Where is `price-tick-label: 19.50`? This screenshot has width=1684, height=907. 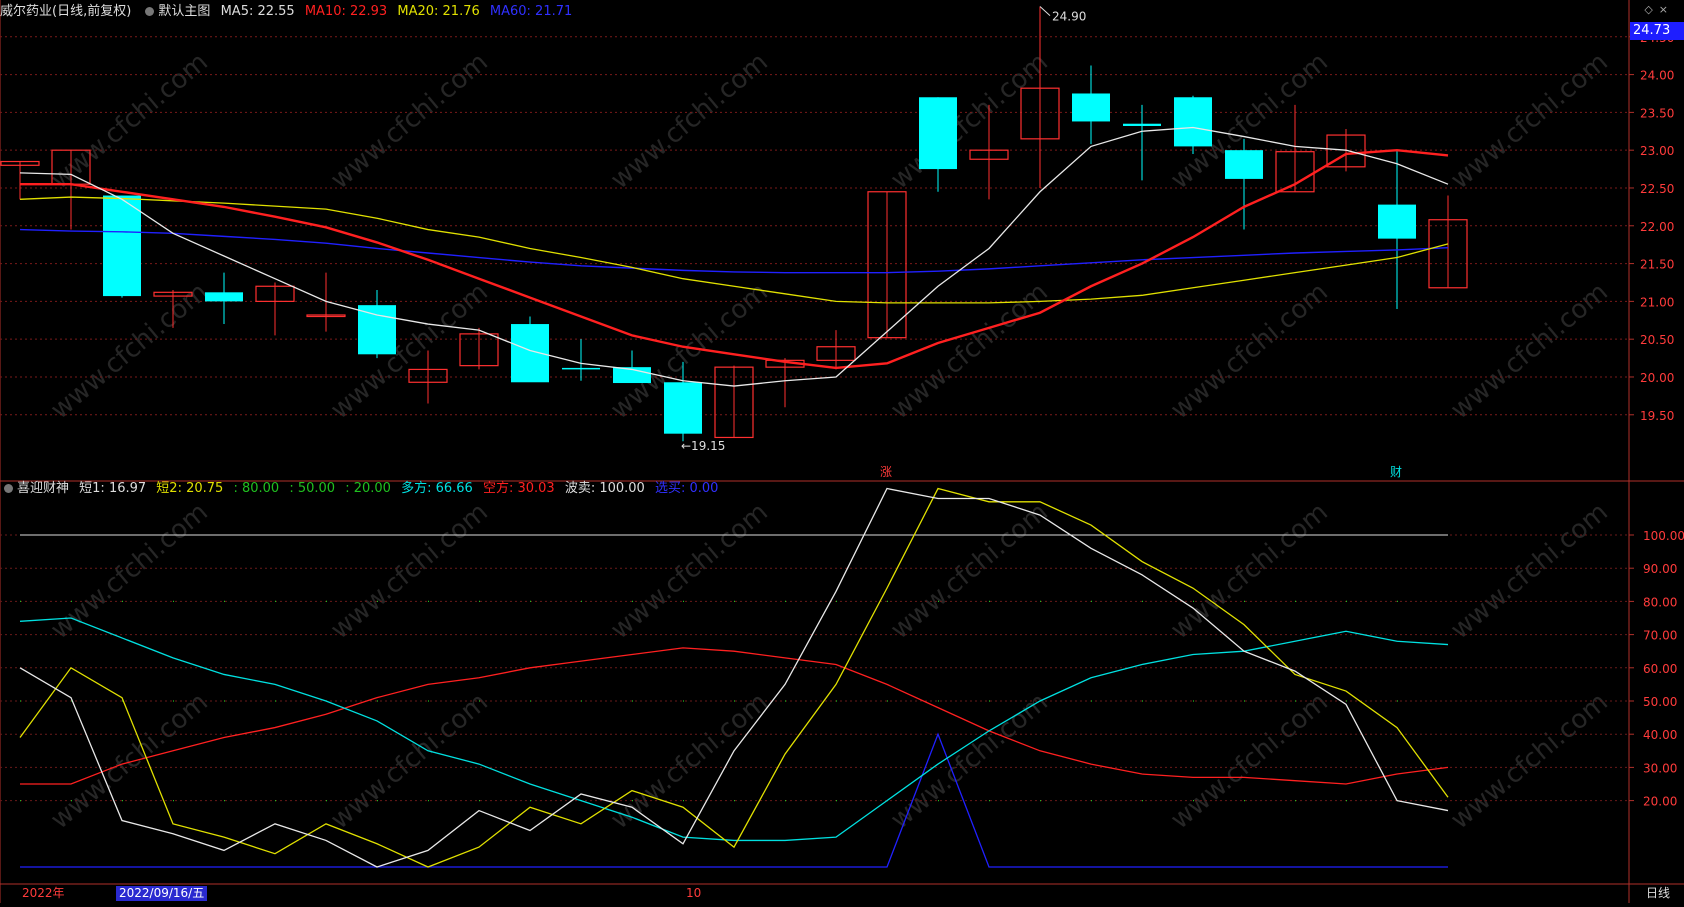 price-tick-label: 19.50 is located at coordinates (1657, 416).